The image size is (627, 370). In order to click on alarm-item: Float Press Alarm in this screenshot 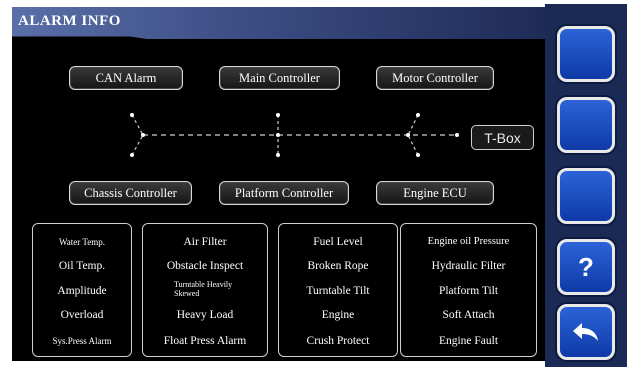, I will do `click(205, 341)`.